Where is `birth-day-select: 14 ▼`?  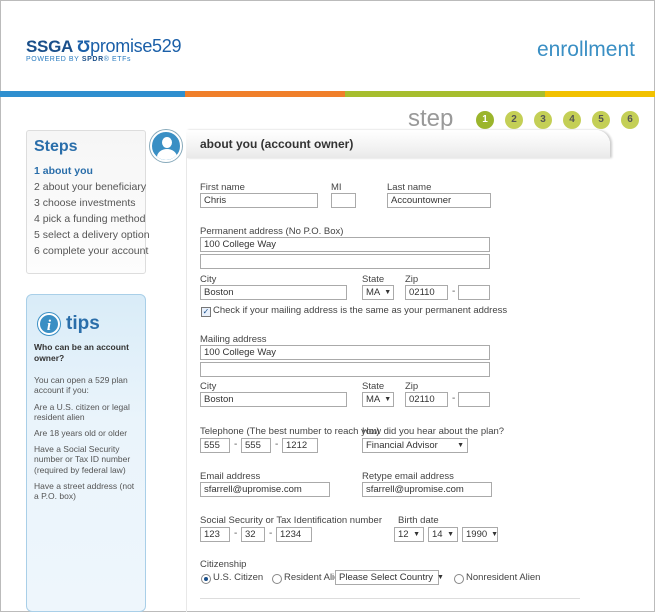
birth-day-select: 14 ▼ is located at coordinates (443, 534).